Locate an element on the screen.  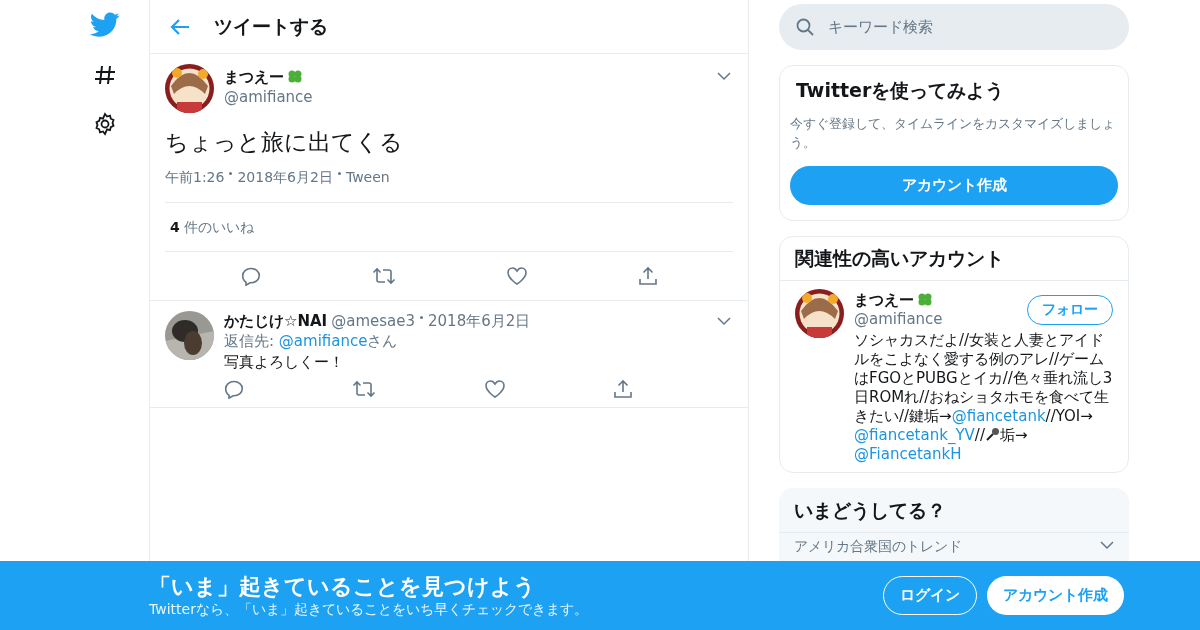
trends-location: アメリカ合衆国のトレンド is located at coordinates (878, 546).